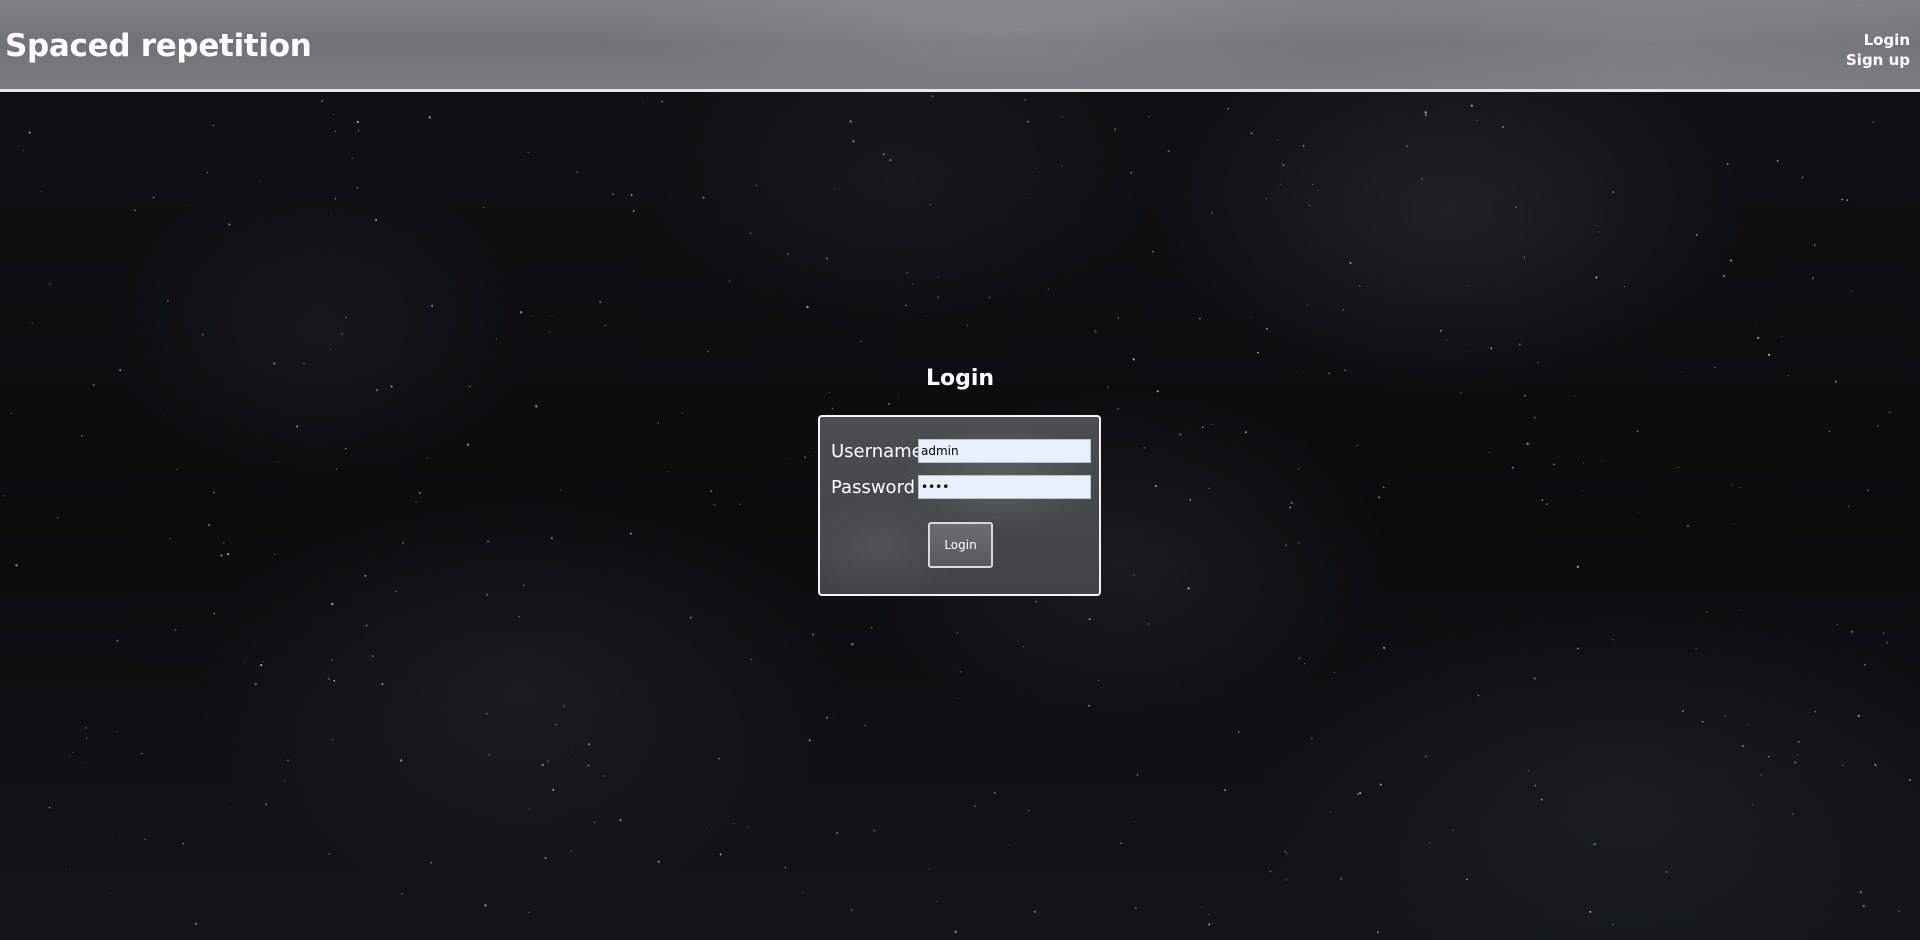 The width and height of the screenshot is (1920, 940). What do you see at coordinates (1004, 487) in the screenshot?
I see `password-input` at bounding box center [1004, 487].